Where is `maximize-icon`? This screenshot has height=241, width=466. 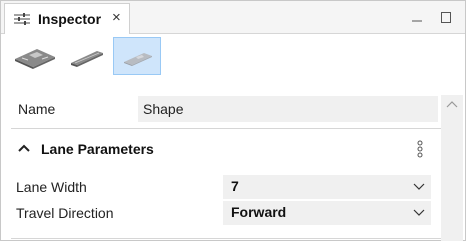 maximize-icon is located at coordinates (446, 17).